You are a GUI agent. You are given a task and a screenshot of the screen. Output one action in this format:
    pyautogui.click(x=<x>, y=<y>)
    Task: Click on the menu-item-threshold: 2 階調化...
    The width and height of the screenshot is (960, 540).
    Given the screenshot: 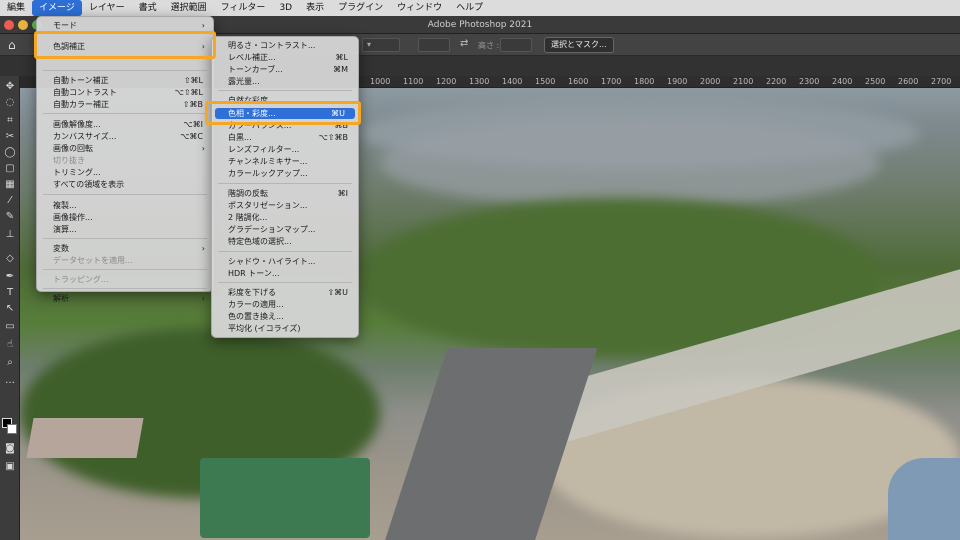 What is the action you would take?
    pyautogui.click(x=285, y=217)
    